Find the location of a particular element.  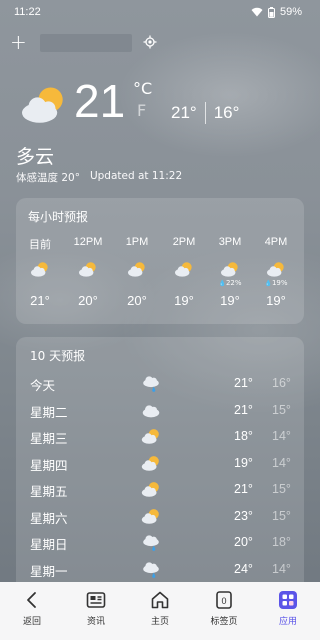

today-low: 16° is located at coordinates (226, 112).